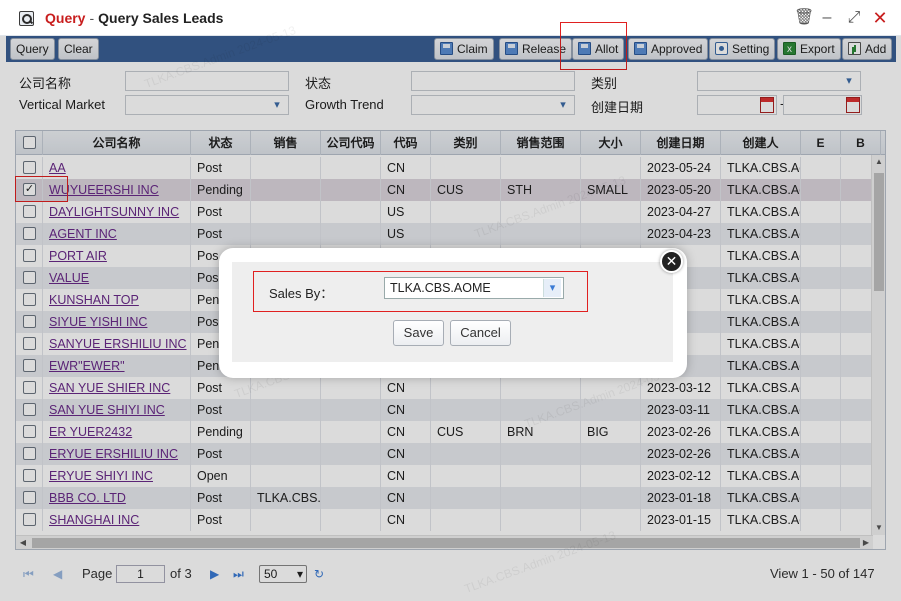  Describe the element at coordinates (450, 18) in the screenshot. I see `title-bar: Query - Query Sales Leads 🗑 – ⤢ ✕` at that location.